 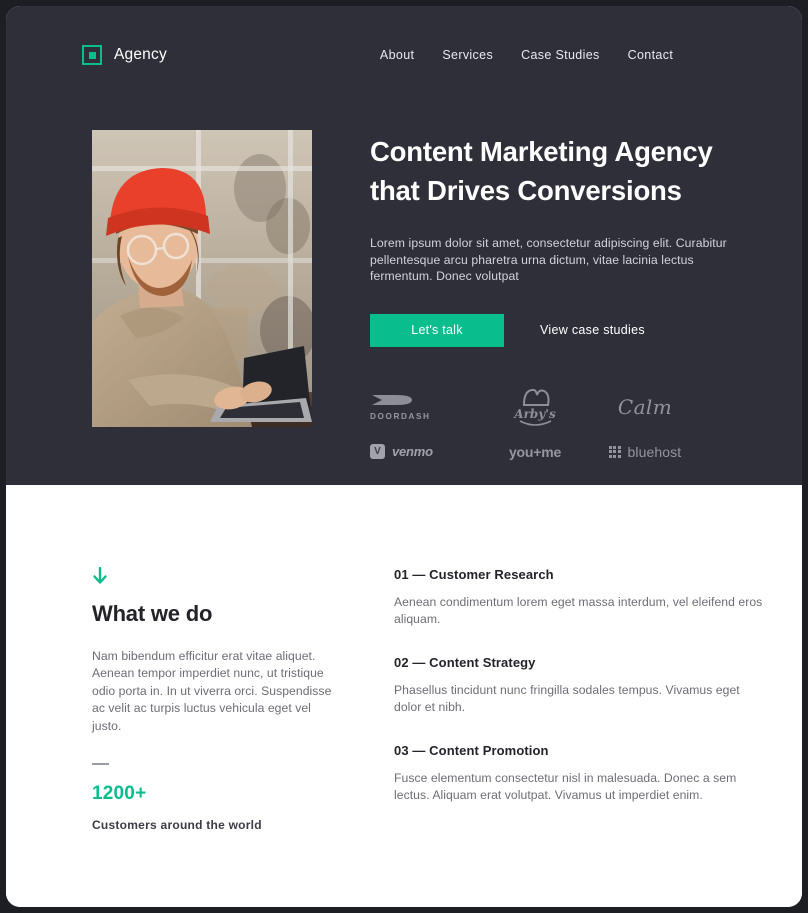 What do you see at coordinates (377, 452) in the screenshot?
I see `venmo-v-badge-icon: V` at bounding box center [377, 452].